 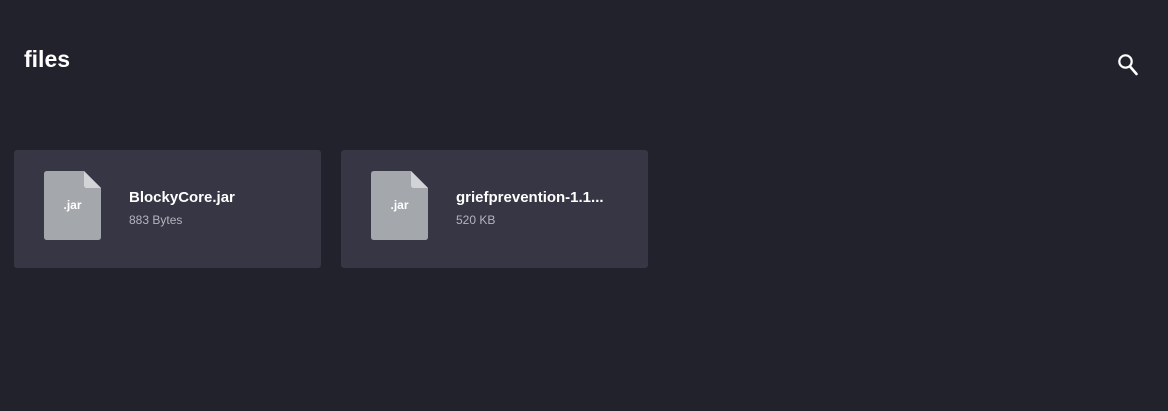 I want to click on search-button, so click(x=1128, y=67).